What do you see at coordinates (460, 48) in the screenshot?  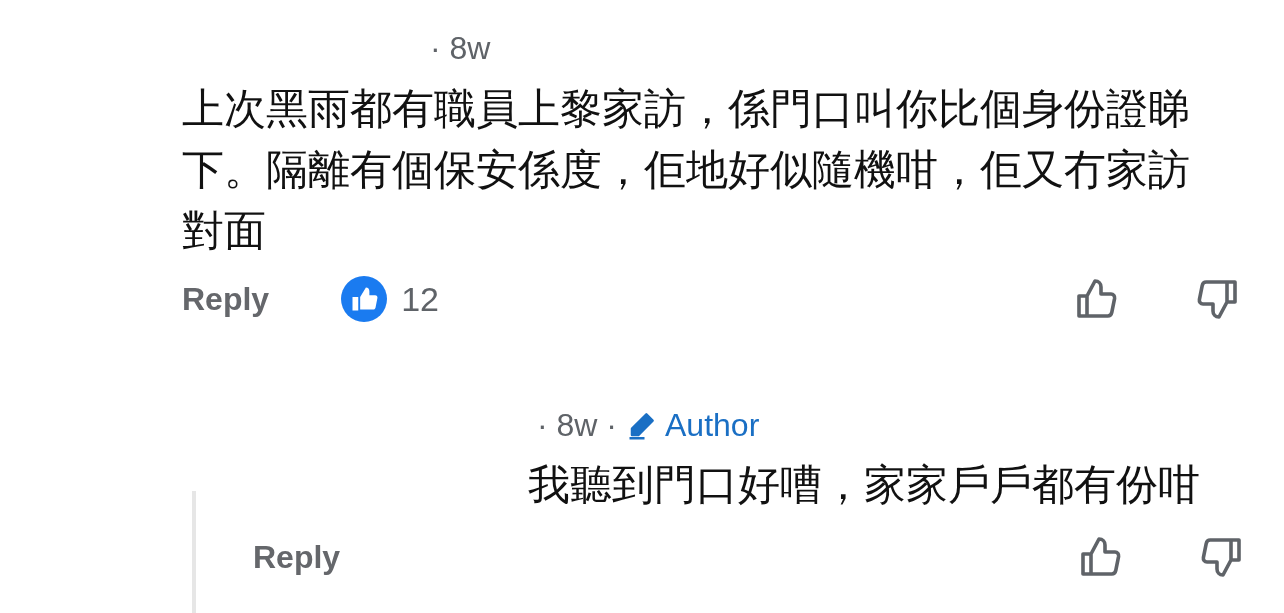 I see `comment-time: · 8w` at bounding box center [460, 48].